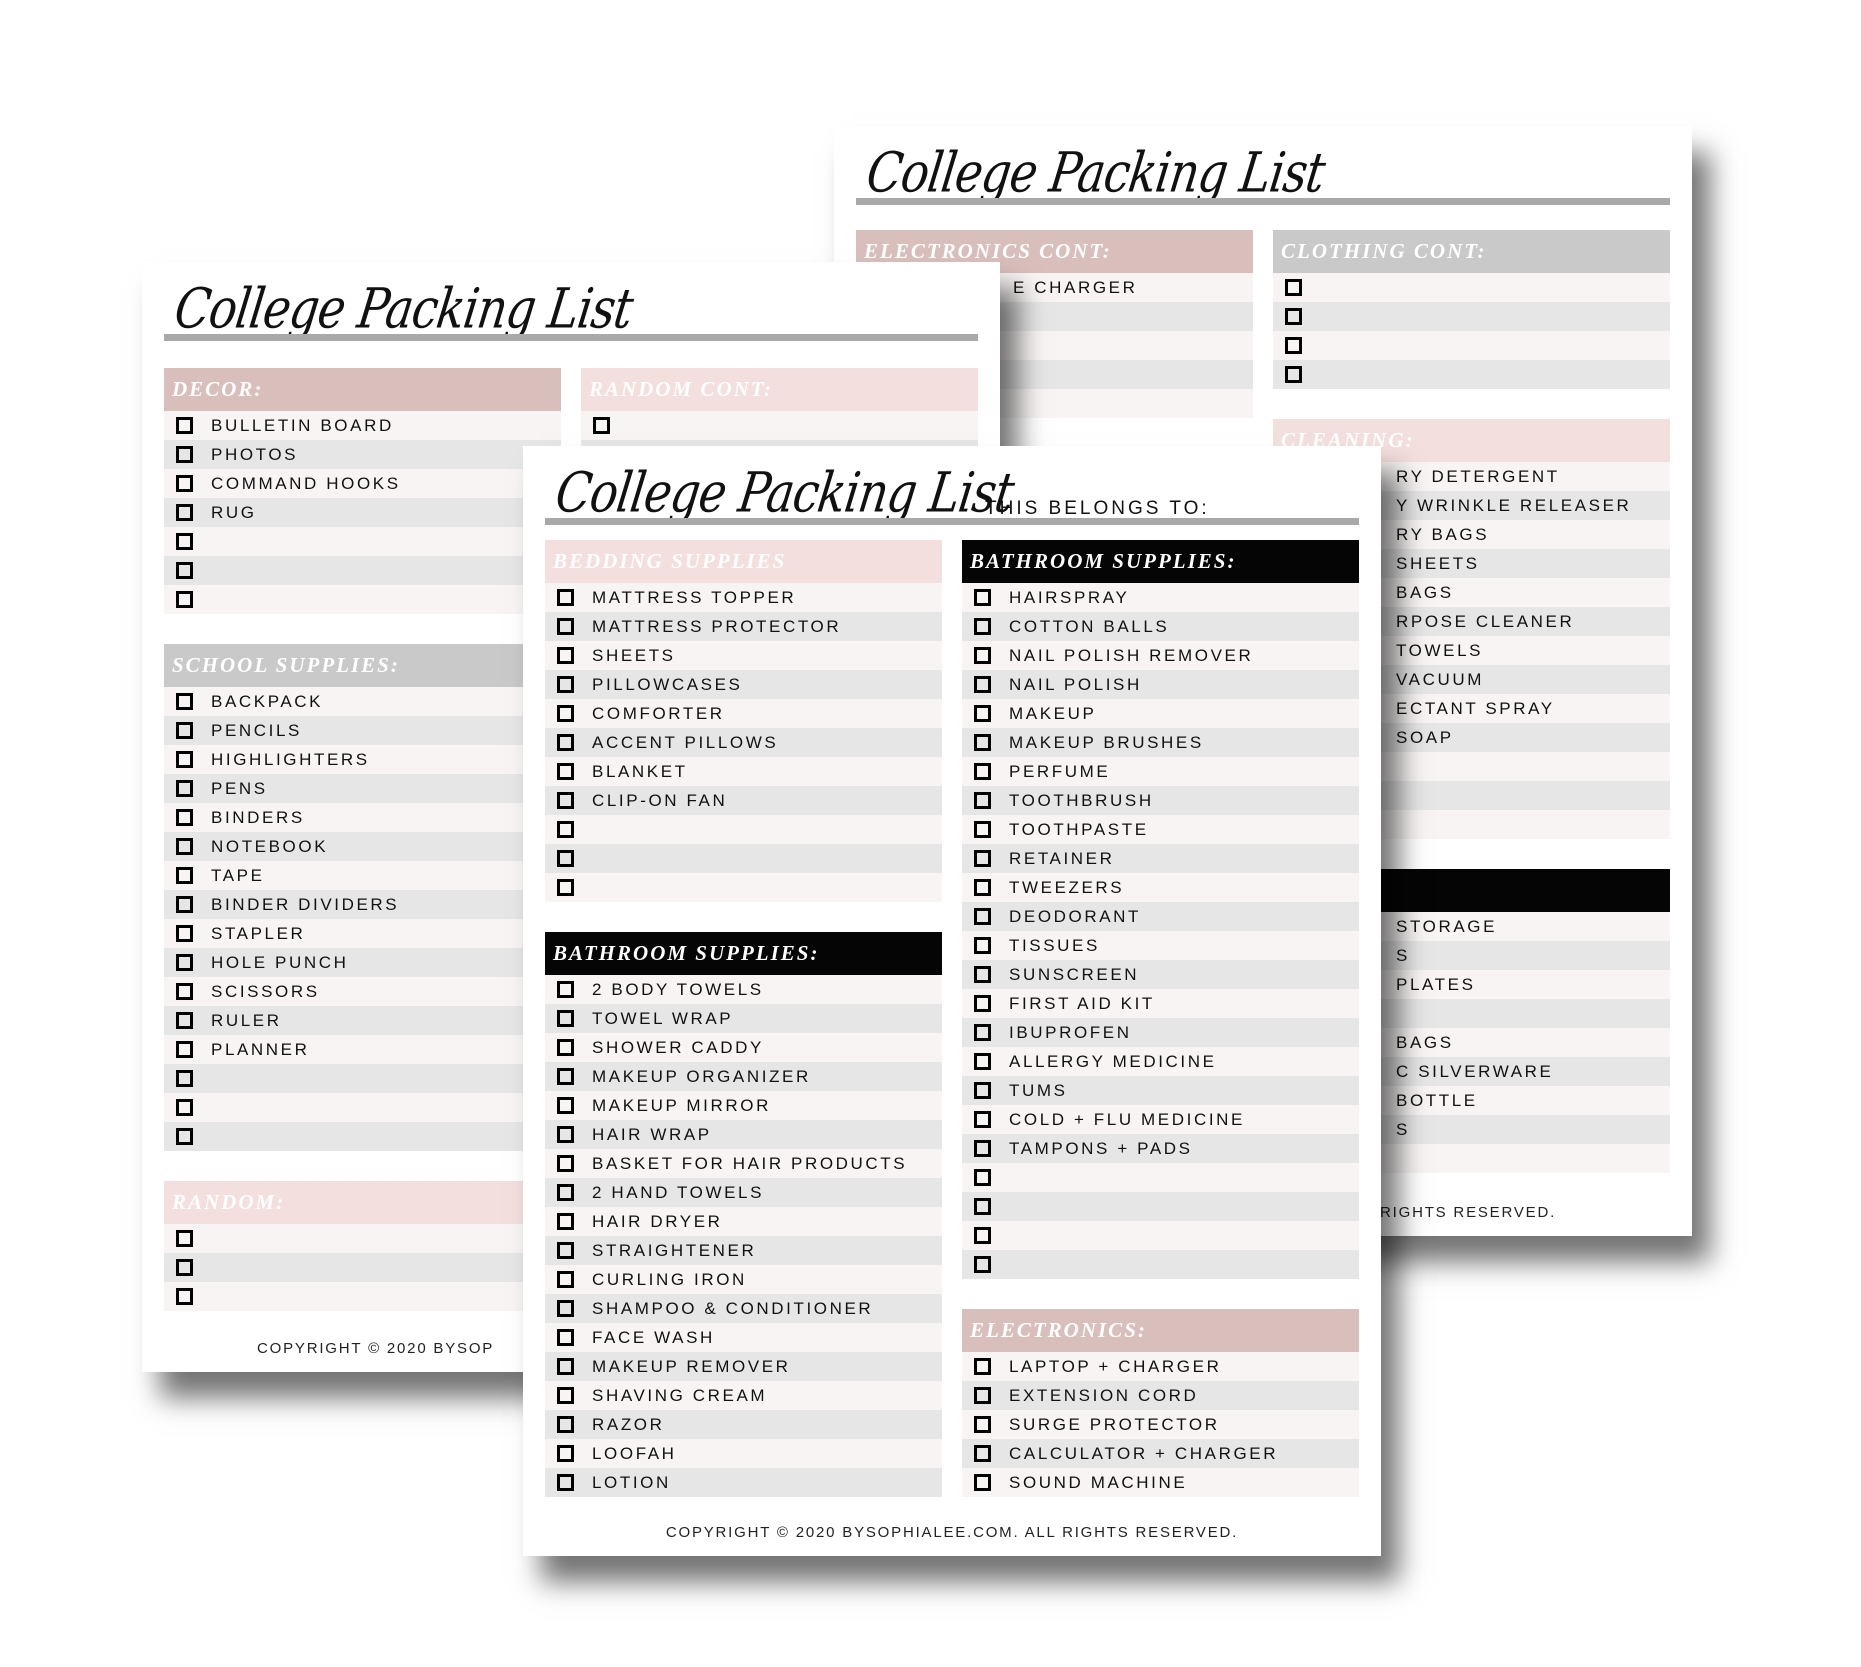  What do you see at coordinates (743, 1453) in the screenshot?
I see `checklist-item: LOOFAH` at bounding box center [743, 1453].